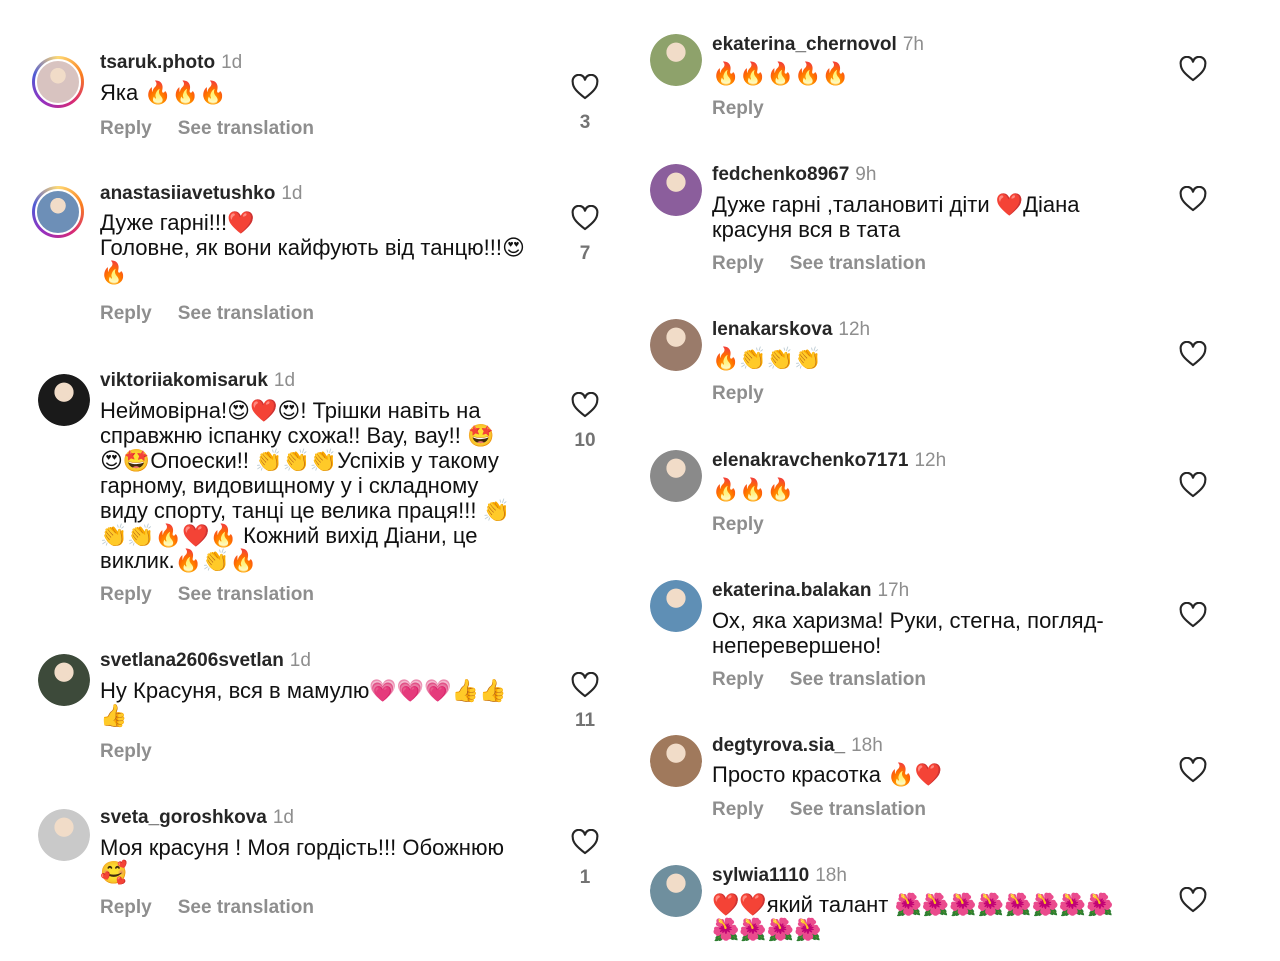  What do you see at coordinates (184, 380) in the screenshot?
I see `username-text: viktoriiakomisaruk` at bounding box center [184, 380].